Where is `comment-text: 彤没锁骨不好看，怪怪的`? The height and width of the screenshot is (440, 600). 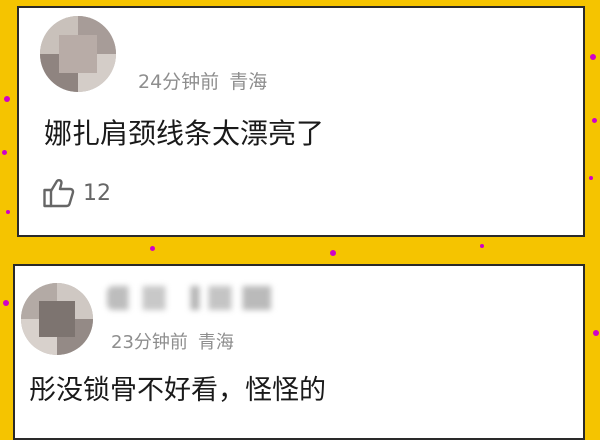 comment-text: 彤没锁骨不好看，怪怪的 is located at coordinates (177, 390).